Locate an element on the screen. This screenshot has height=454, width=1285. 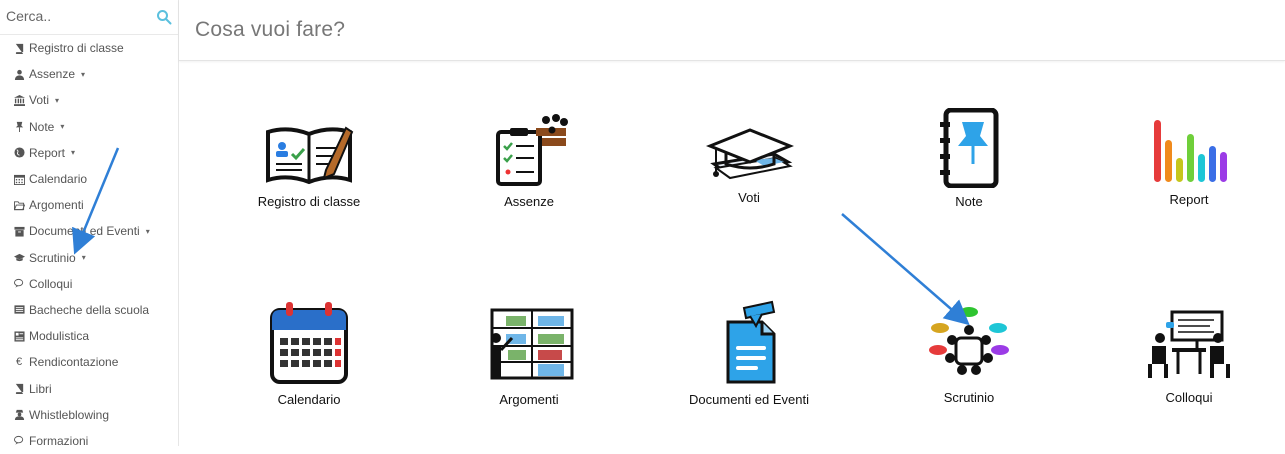
page-title: Cosa vuoi fare? is located at coordinates (270, 29).